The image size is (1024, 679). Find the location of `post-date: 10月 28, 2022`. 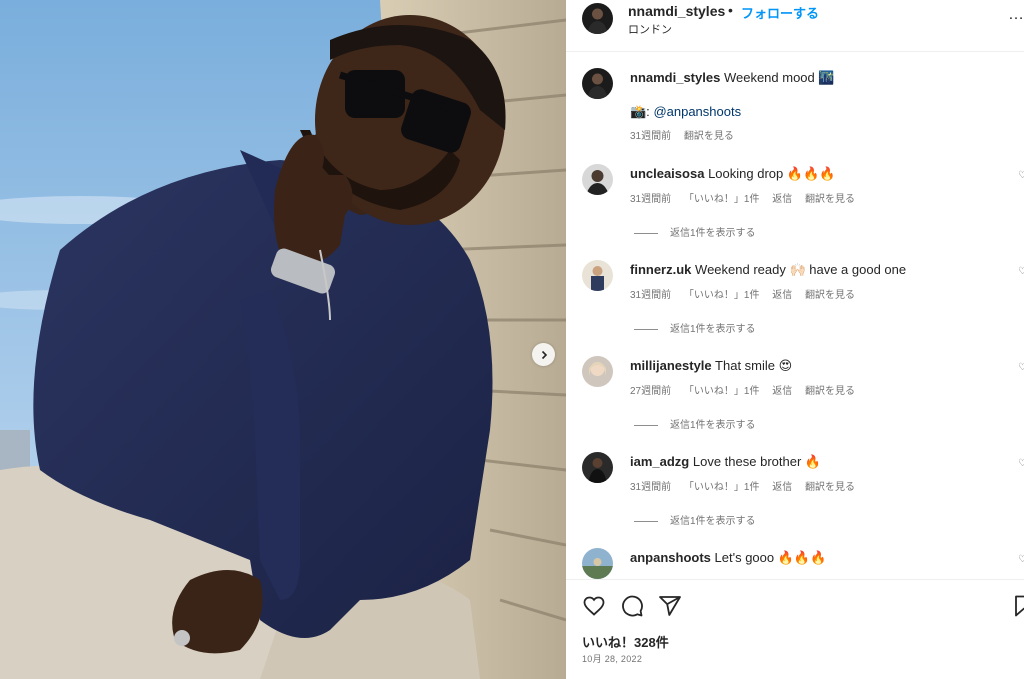

post-date: 10月 28, 2022 is located at coordinates (612, 659).